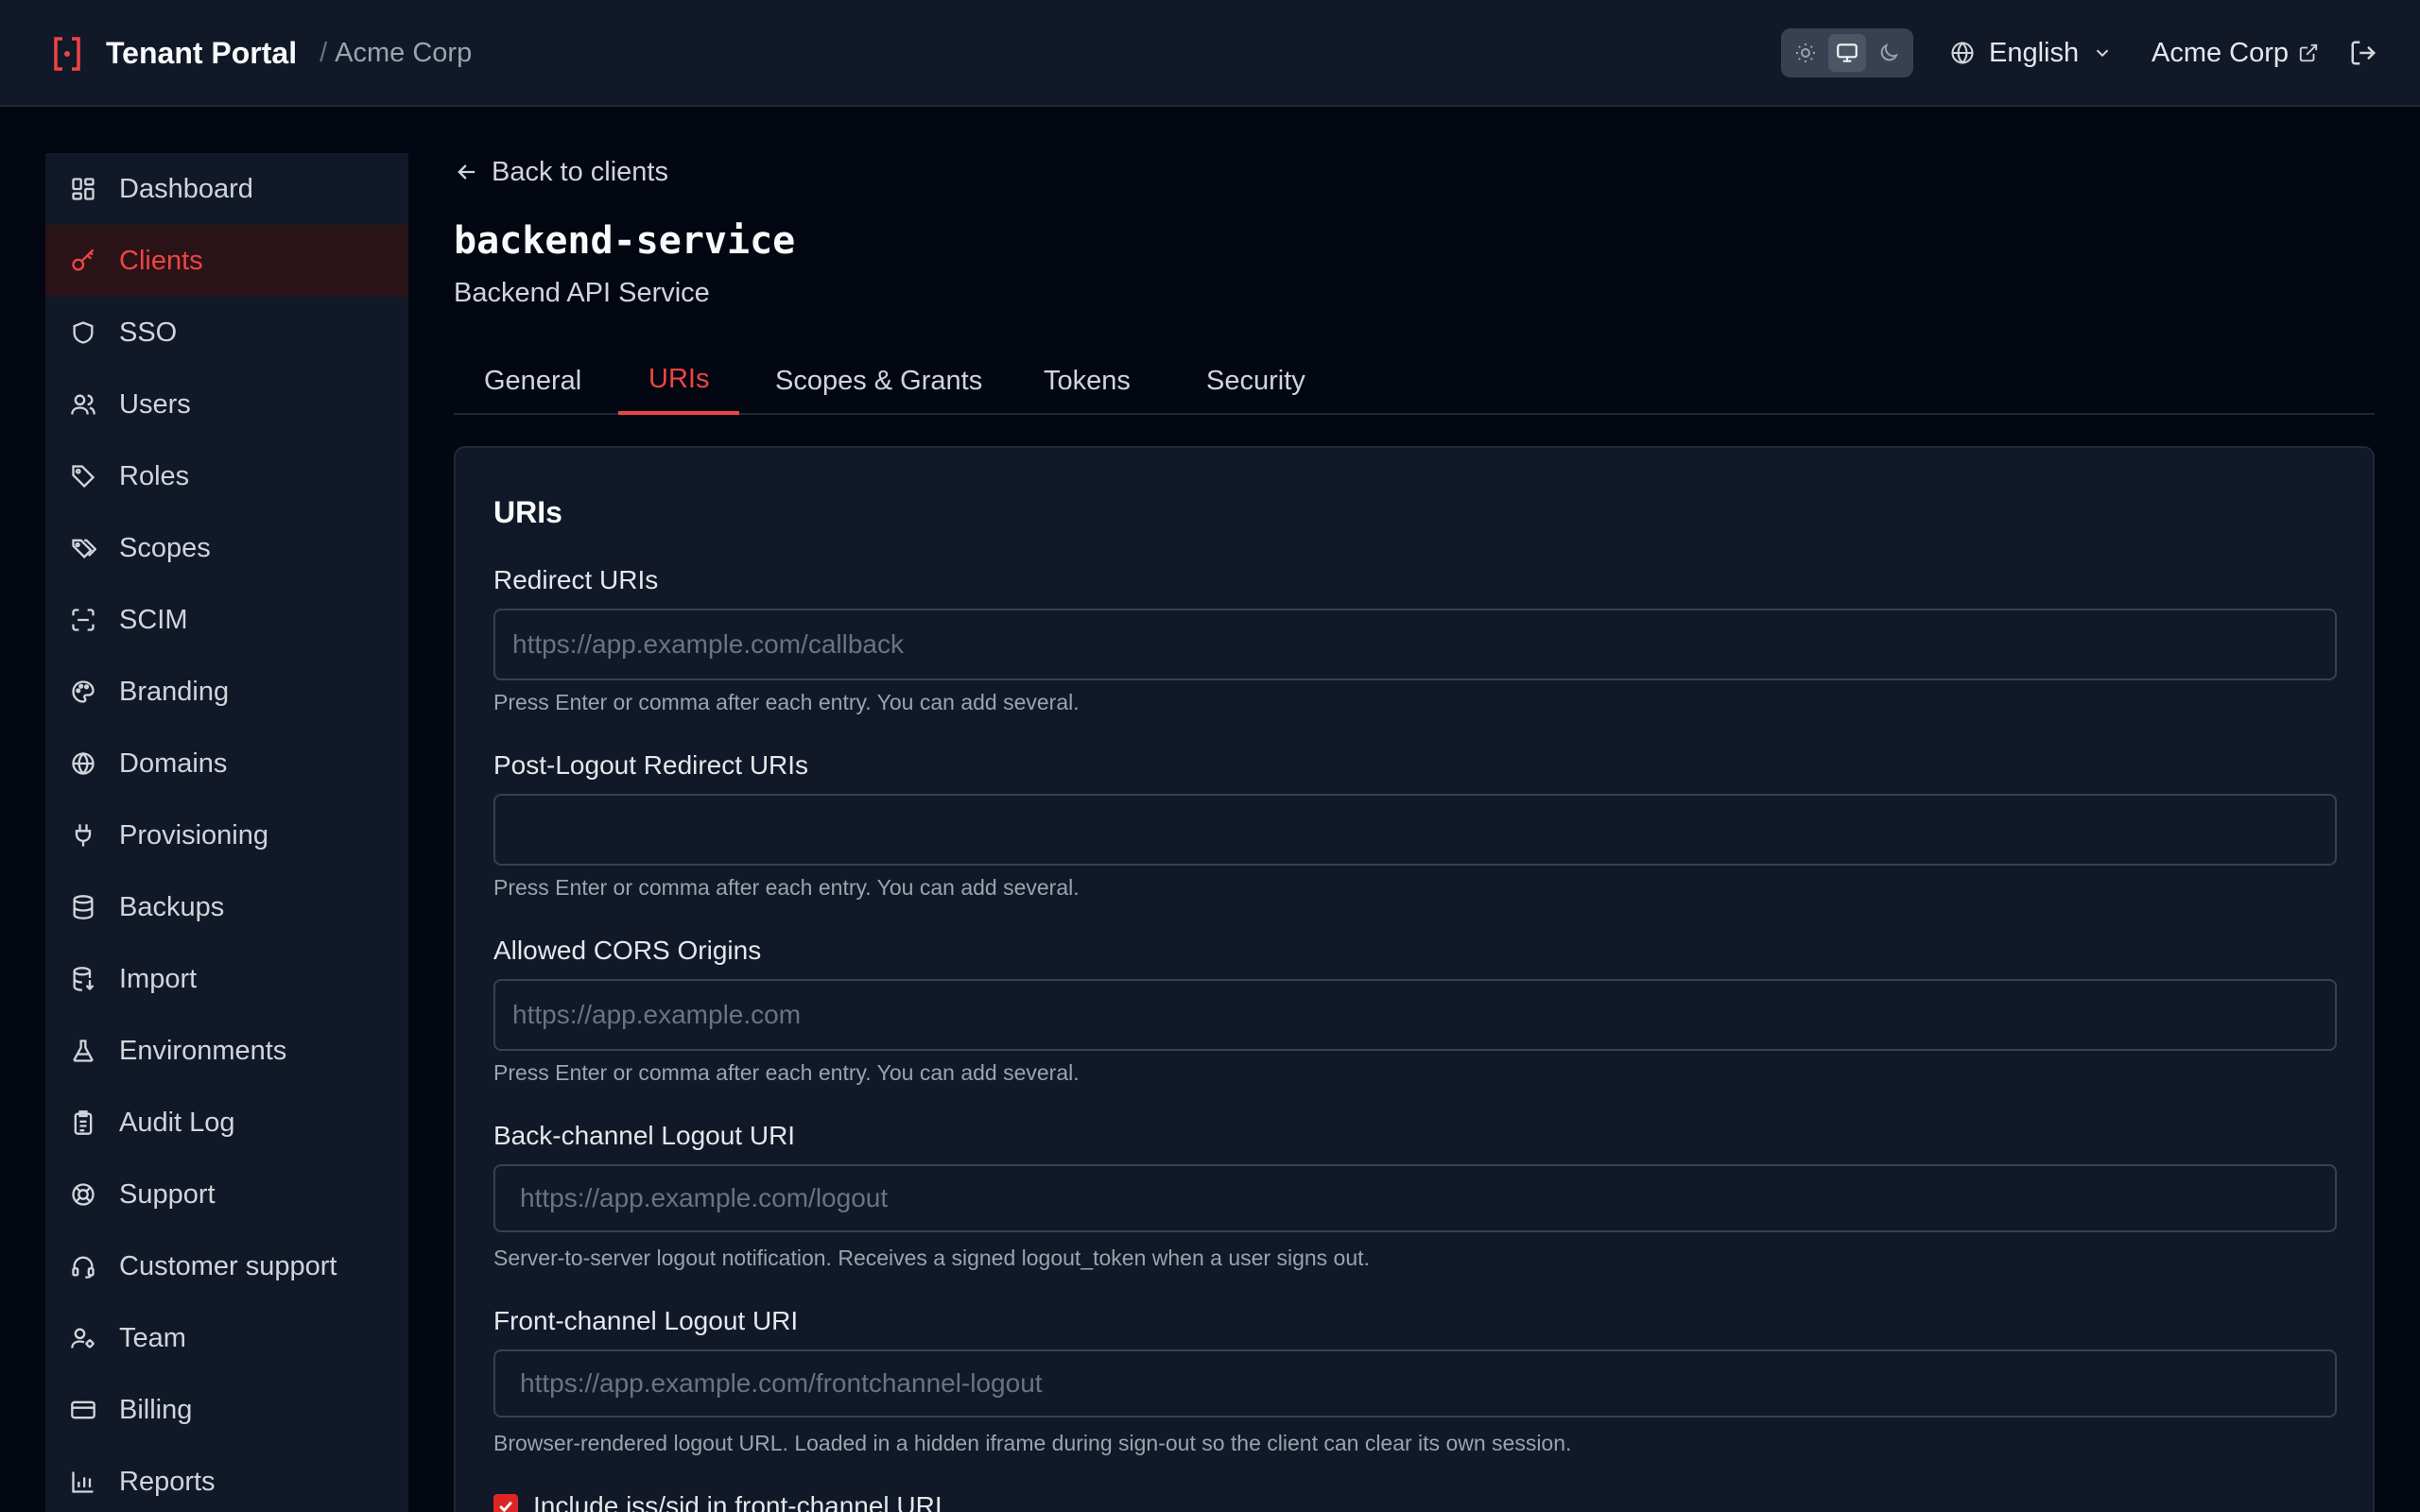 The image size is (2420, 1512). I want to click on clipboard-icon, so click(83, 1123).